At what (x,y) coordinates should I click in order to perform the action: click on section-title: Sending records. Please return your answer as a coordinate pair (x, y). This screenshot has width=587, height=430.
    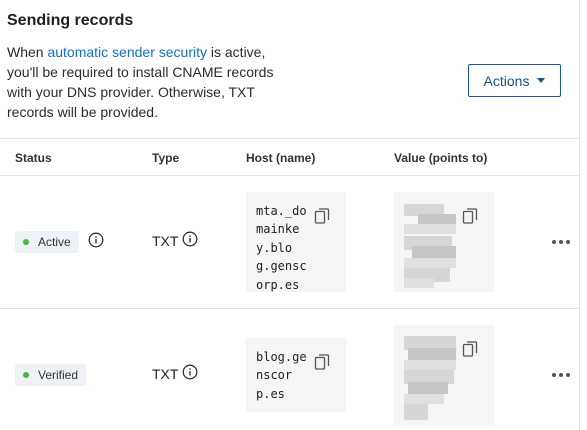
    Looking at the image, I should click on (70, 20).